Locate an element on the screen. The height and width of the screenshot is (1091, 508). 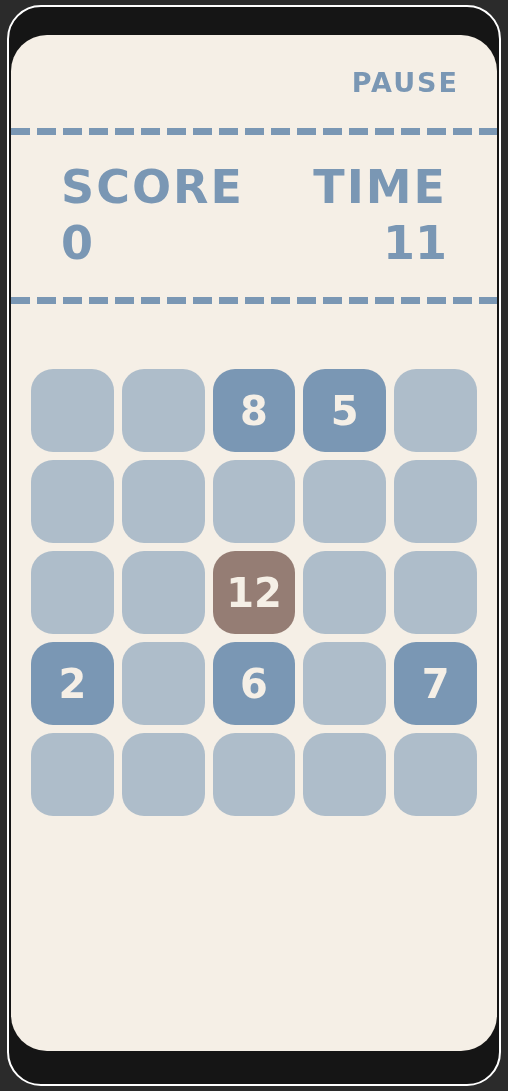
score-label: SCORE is located at coordinates (152, 187).